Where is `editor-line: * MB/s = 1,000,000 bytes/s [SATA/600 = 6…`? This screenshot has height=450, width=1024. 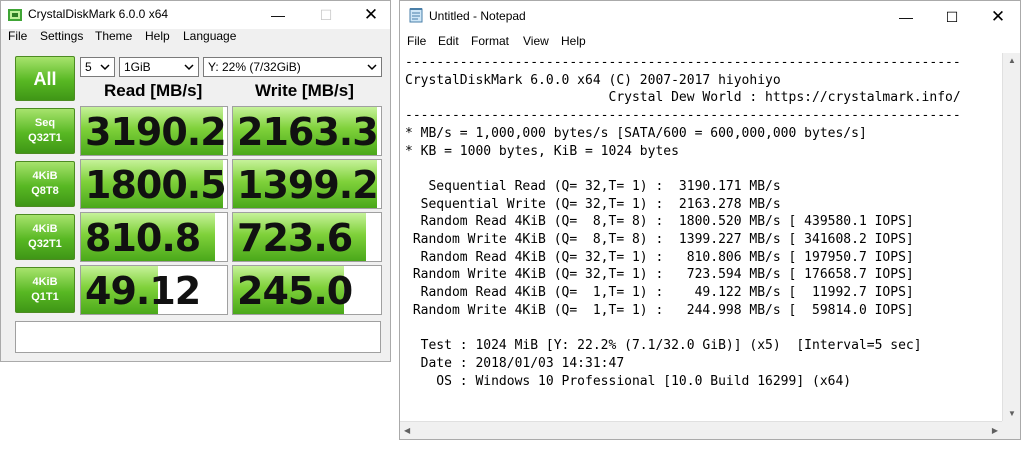
editor-line: * MB/s = 1,000,000 bytes/s [SATA/600 = 6… is located at coordinates (636, 133).